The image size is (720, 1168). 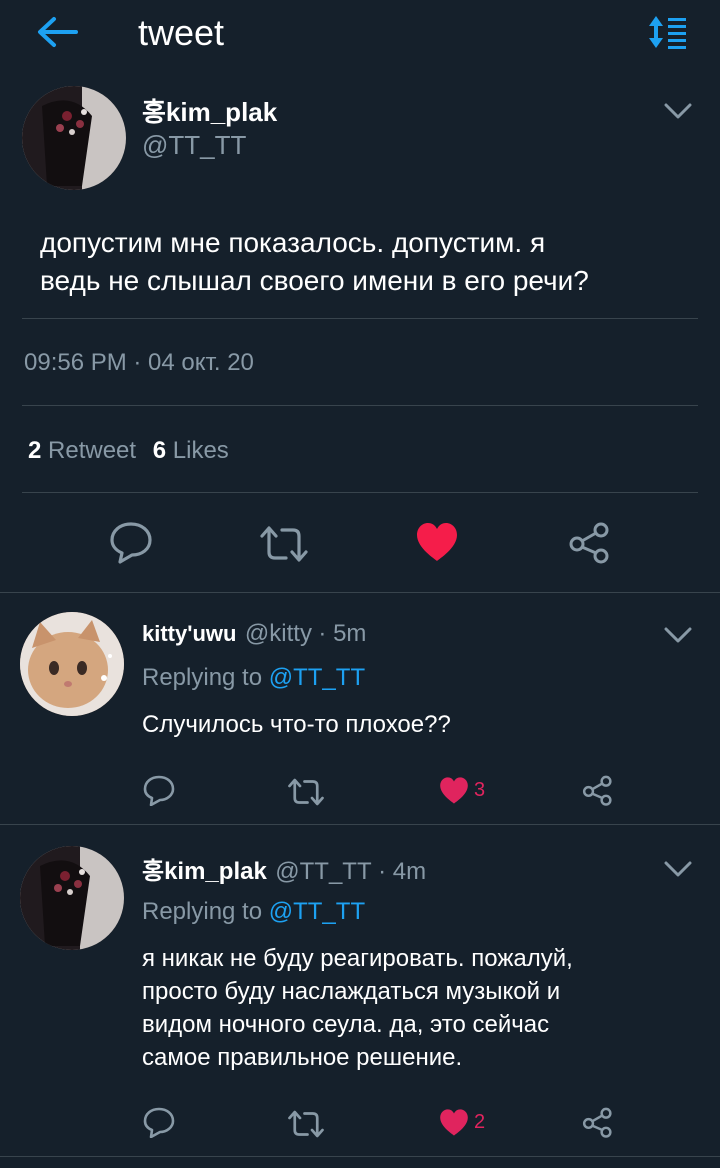 What do you see at coordinates (342, 633) in the screenshot?
I see `reply-time: · 5m` at bounding box center [342, 633].